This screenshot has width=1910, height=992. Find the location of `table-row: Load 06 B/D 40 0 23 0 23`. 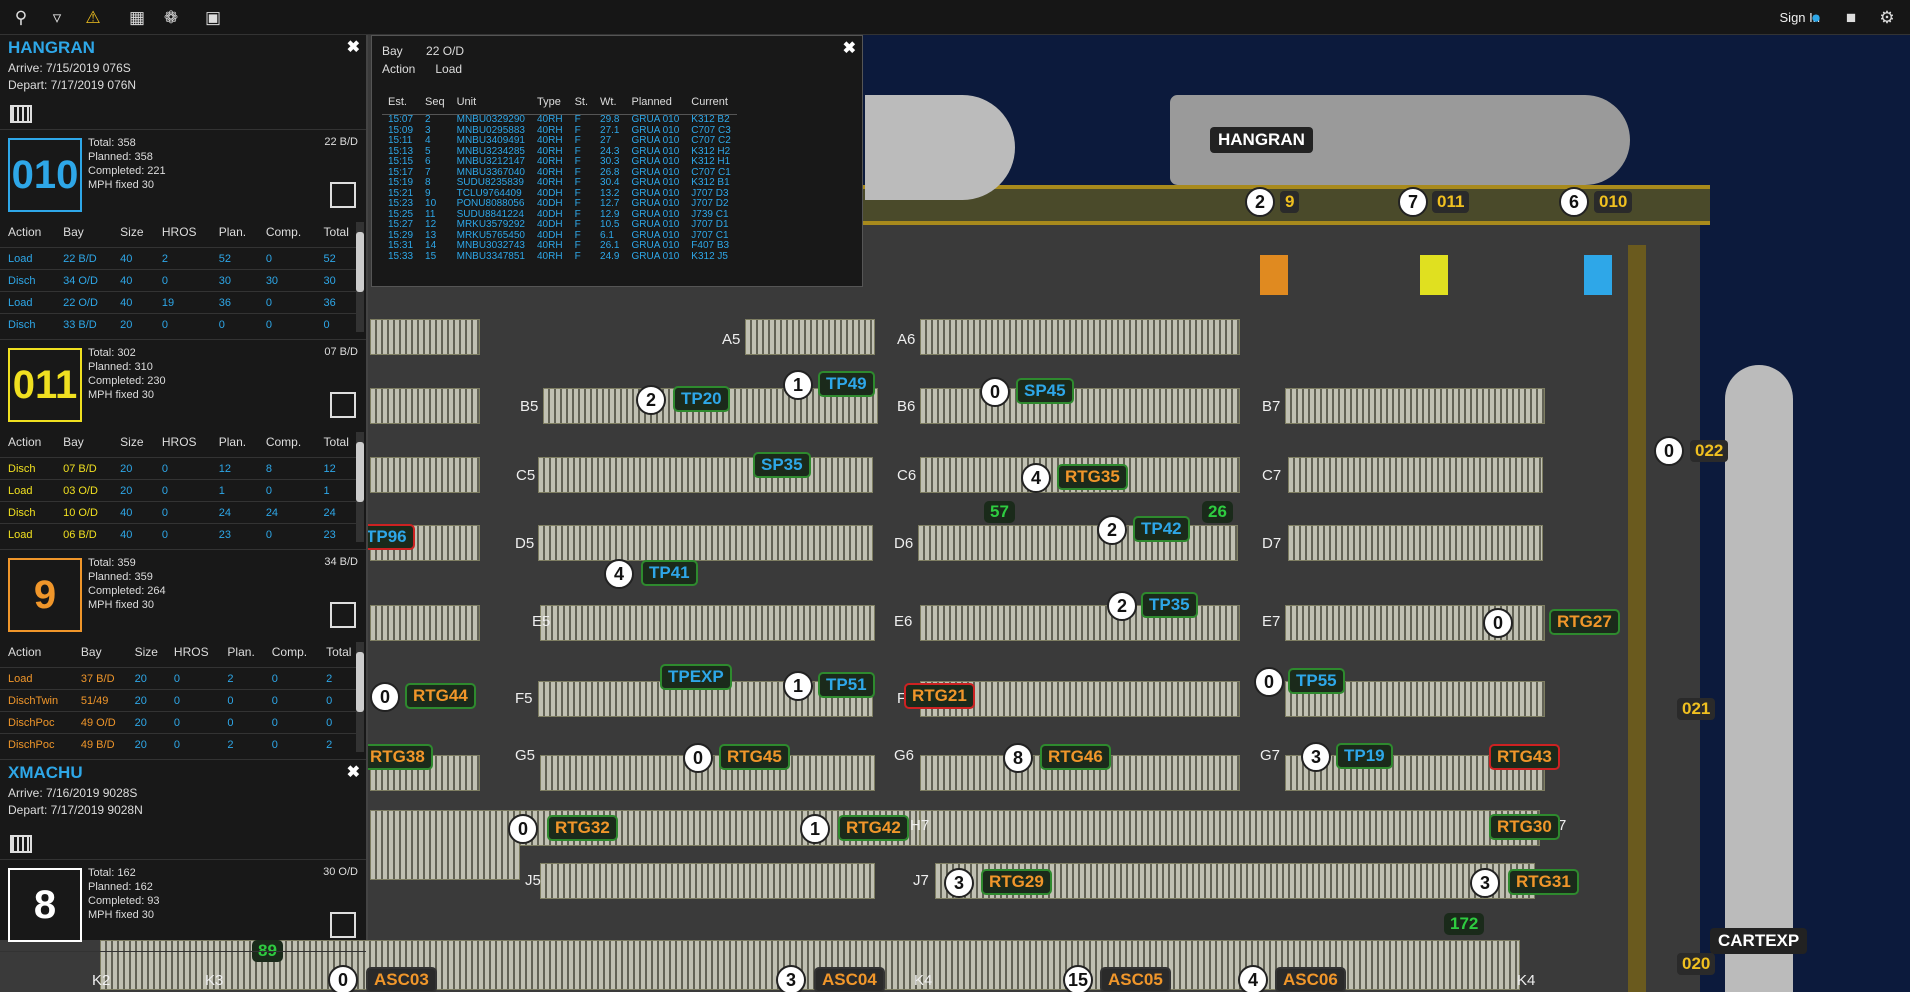

table-row: Load 06 B/D 40 0 23 0 23 is located at coordinates (180, 534).